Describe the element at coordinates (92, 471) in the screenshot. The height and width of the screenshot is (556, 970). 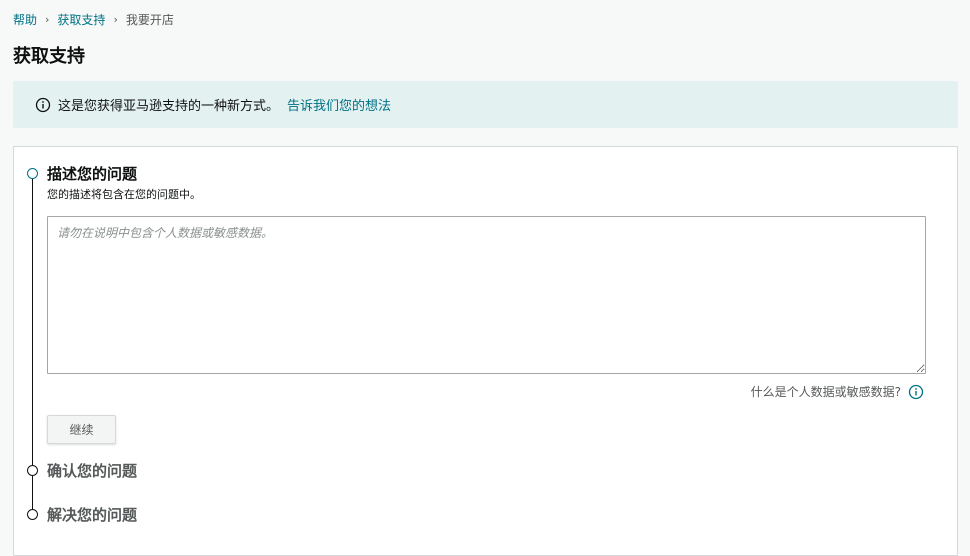
I see `step-2-title: 确认您的问题` at that location.